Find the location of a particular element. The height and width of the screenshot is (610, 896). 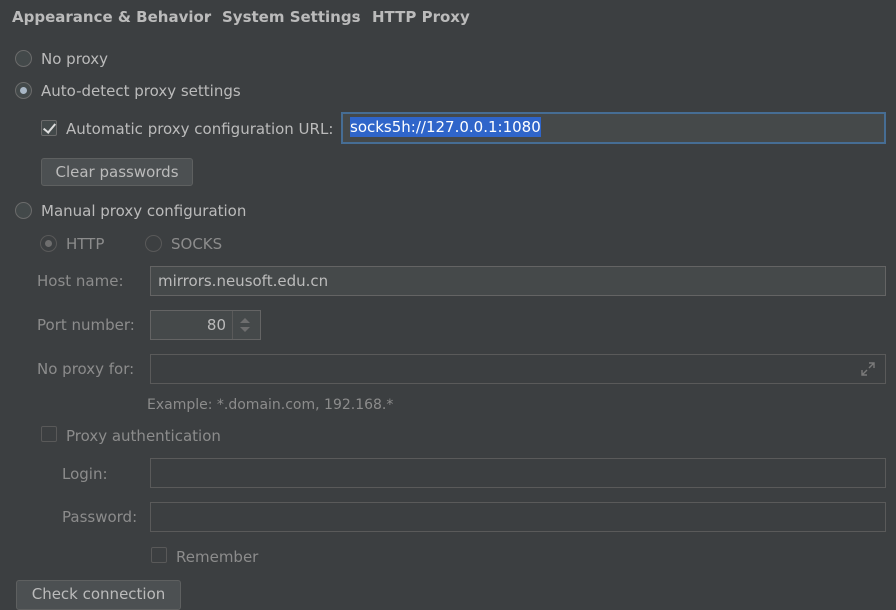

auto-config-url-value: socks5h://127.0.0.1:1080 is located at coordinates (445, 127).